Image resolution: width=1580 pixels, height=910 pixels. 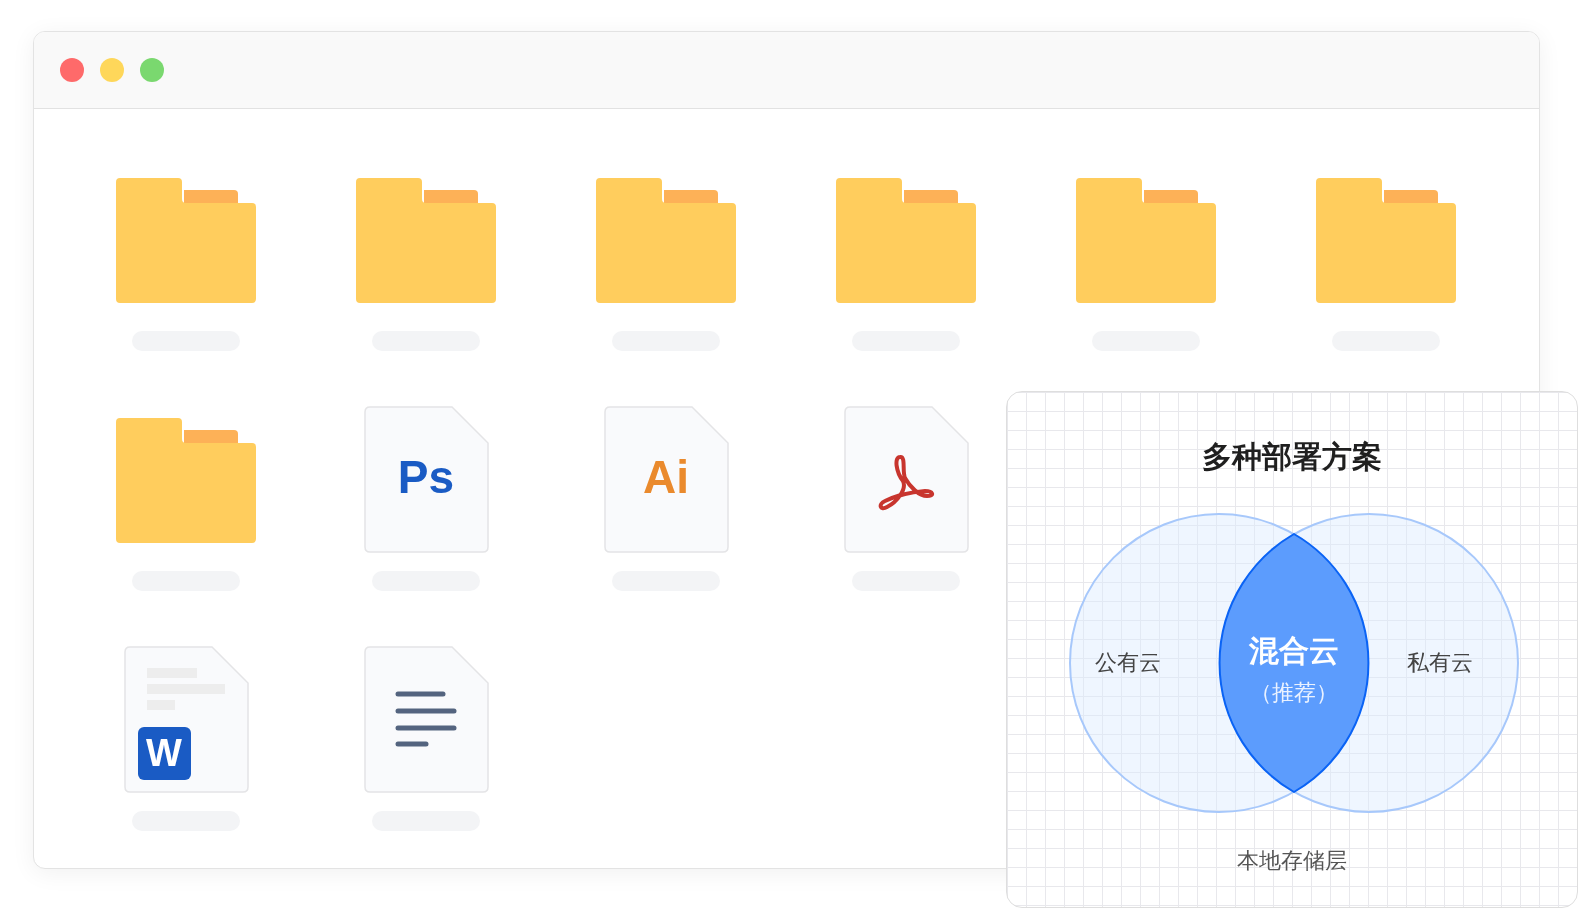 I want to click on pdf-icon, so click(x=906, y=483).